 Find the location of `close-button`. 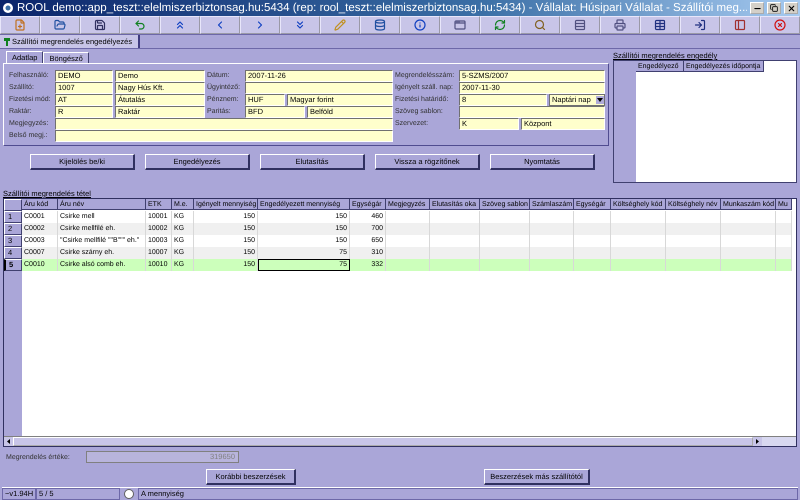

close-button is located at coordinates (791, 8).